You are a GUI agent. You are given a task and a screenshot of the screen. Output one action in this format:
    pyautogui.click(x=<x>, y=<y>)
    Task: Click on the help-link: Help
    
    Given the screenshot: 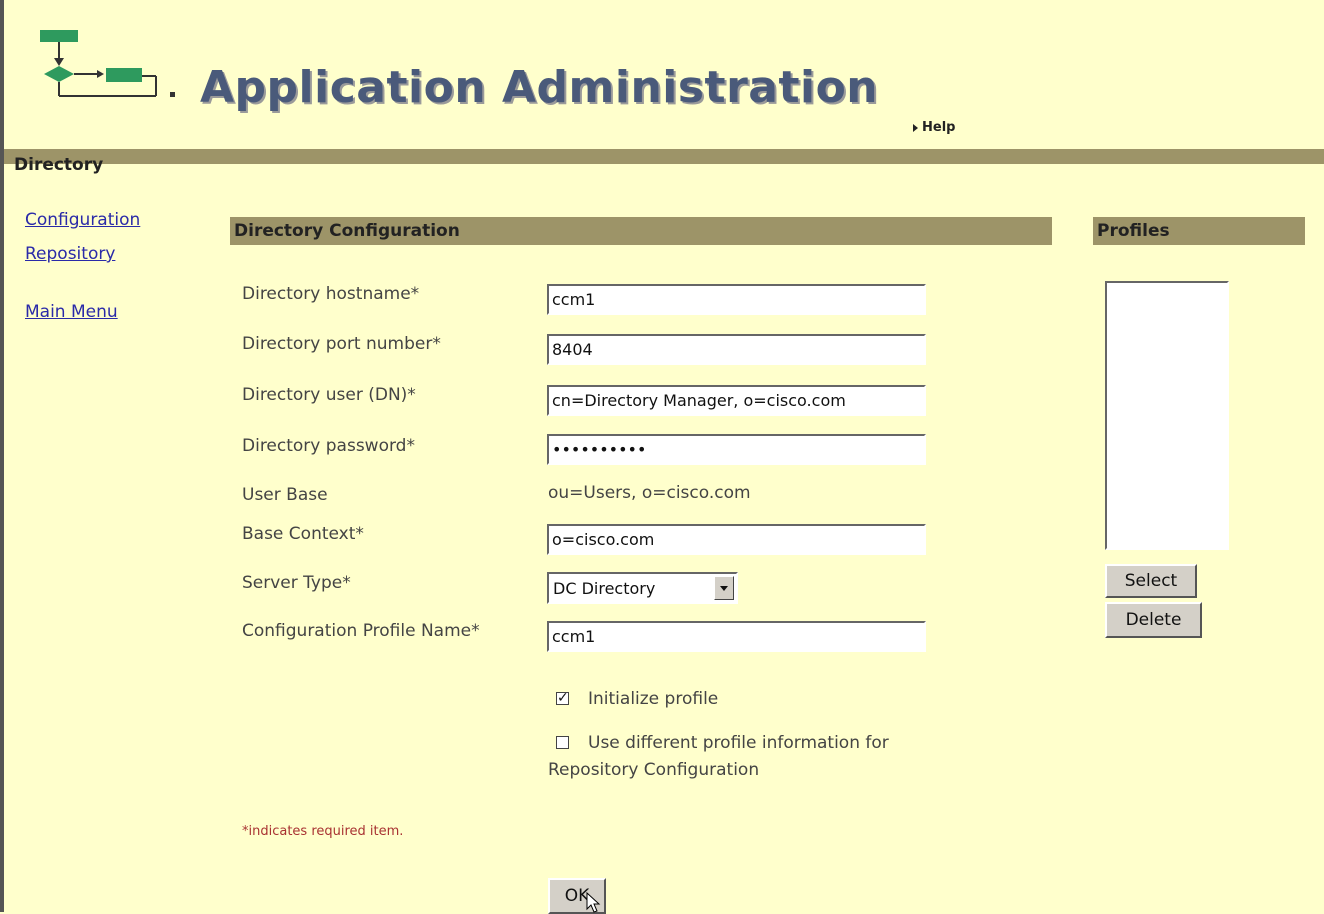 What is the action you would take?
    pyautogui.click(x=934, y=127)
    